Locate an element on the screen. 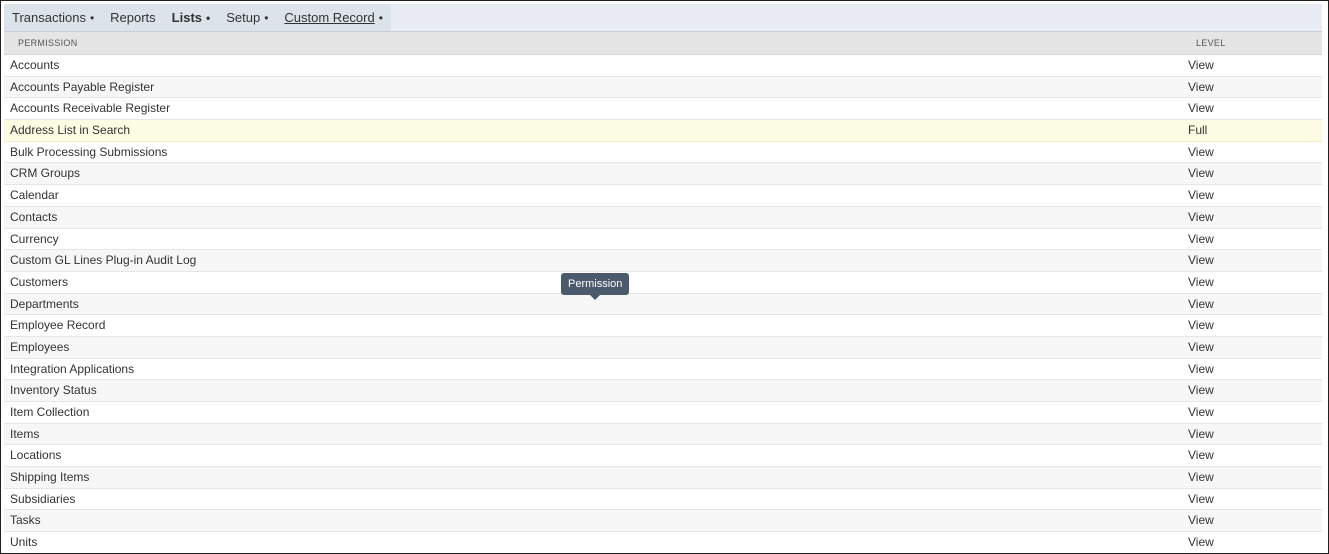 Image resolution: width=1329 pixels, height=554 pixels. permission-cell: Currency is located at coordinates (34, 238).